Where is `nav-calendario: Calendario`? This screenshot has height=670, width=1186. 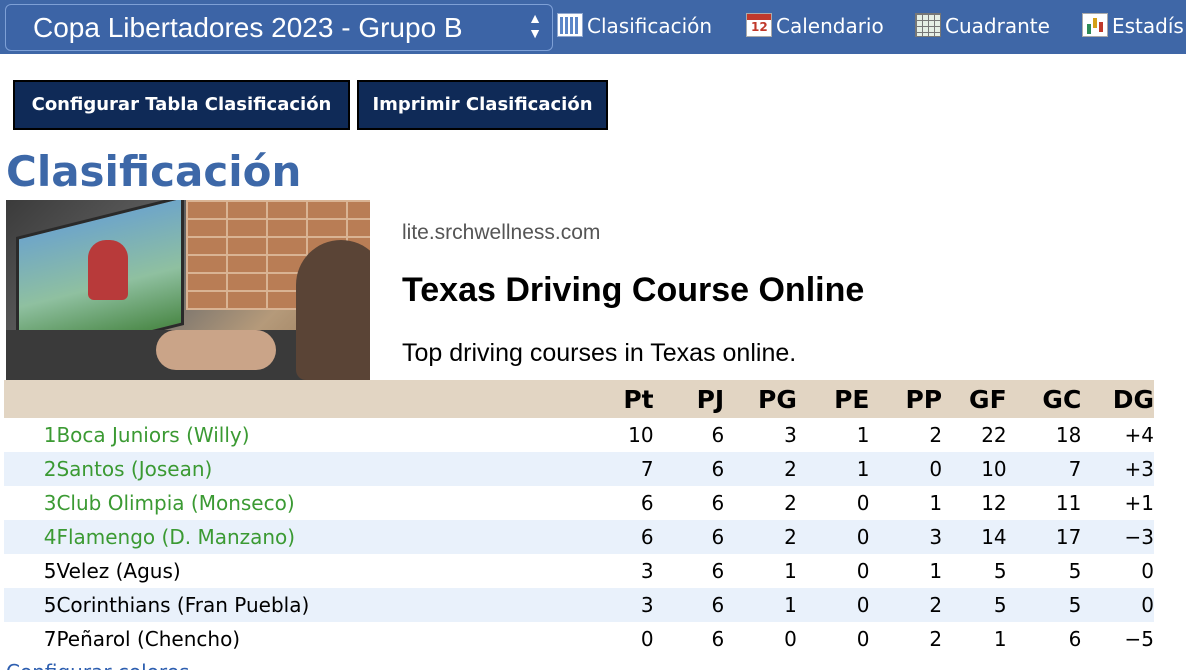
nav-calendario: Calendario is located at coordinates (815, 26).